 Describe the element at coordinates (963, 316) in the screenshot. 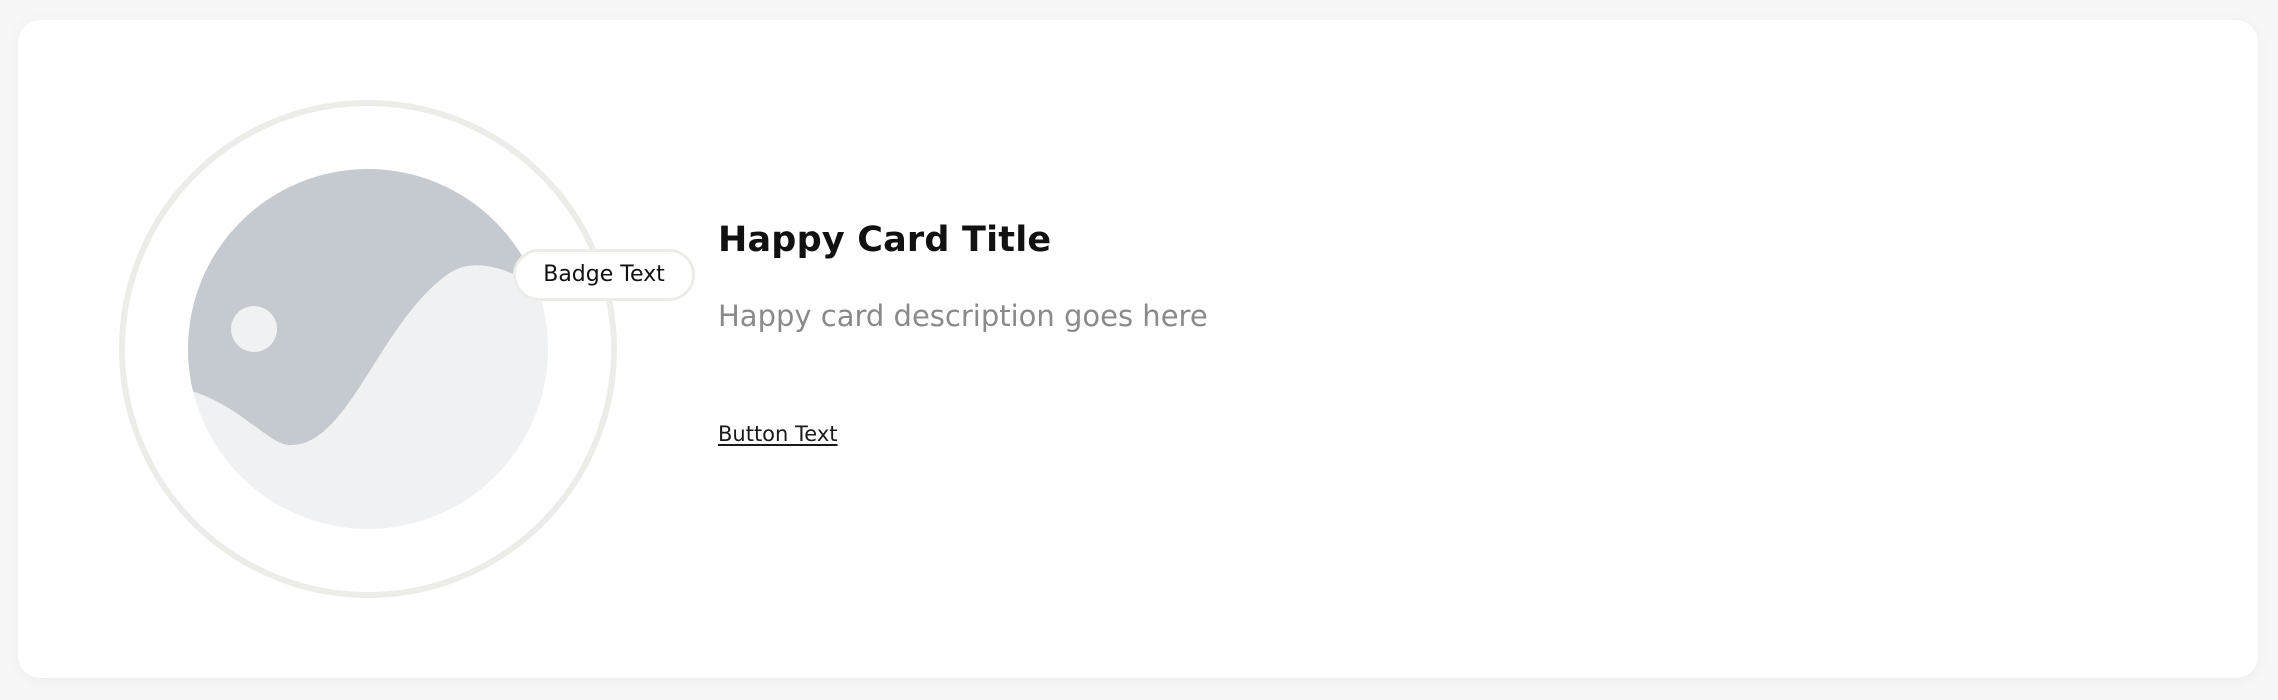

I see `card-description: Happy card description goes here` at that location.